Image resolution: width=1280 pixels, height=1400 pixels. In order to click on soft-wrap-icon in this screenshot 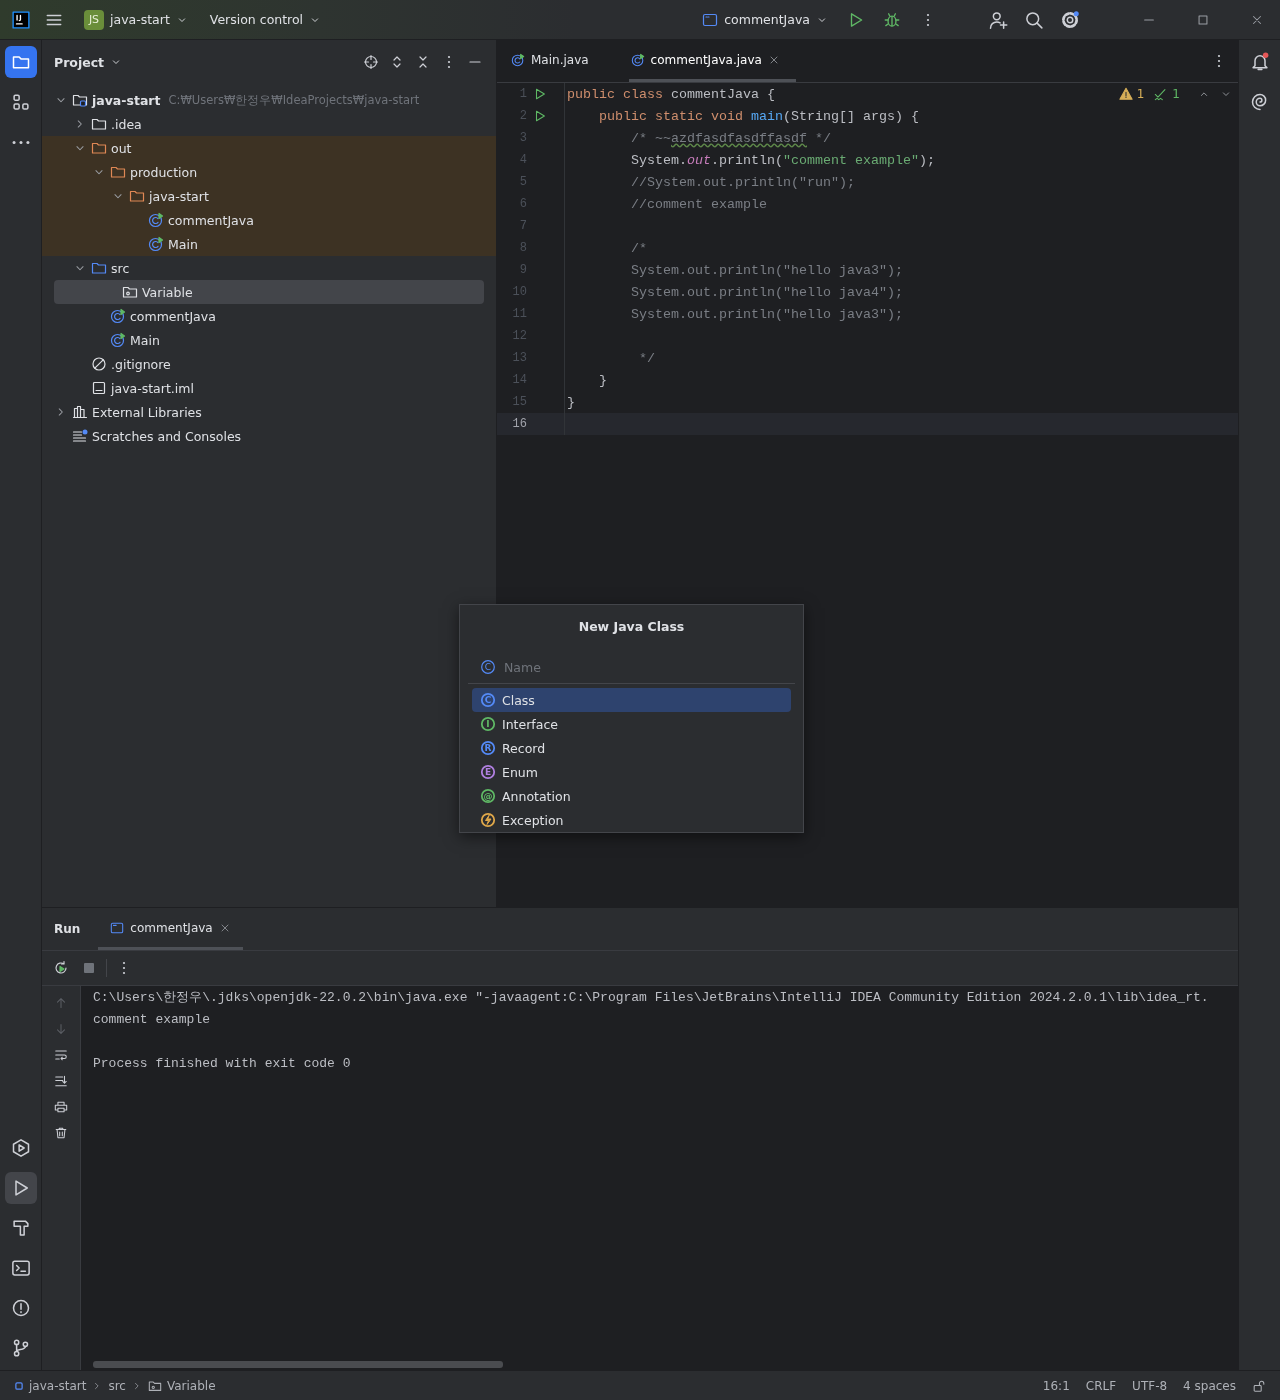, I will do `click(61, 1055)`.